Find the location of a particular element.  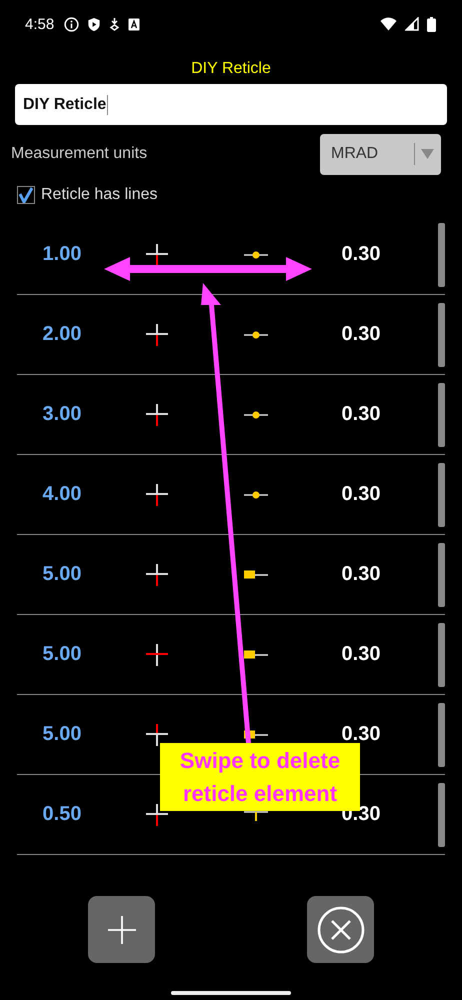

close-icon is located at coordinates (340, 930).